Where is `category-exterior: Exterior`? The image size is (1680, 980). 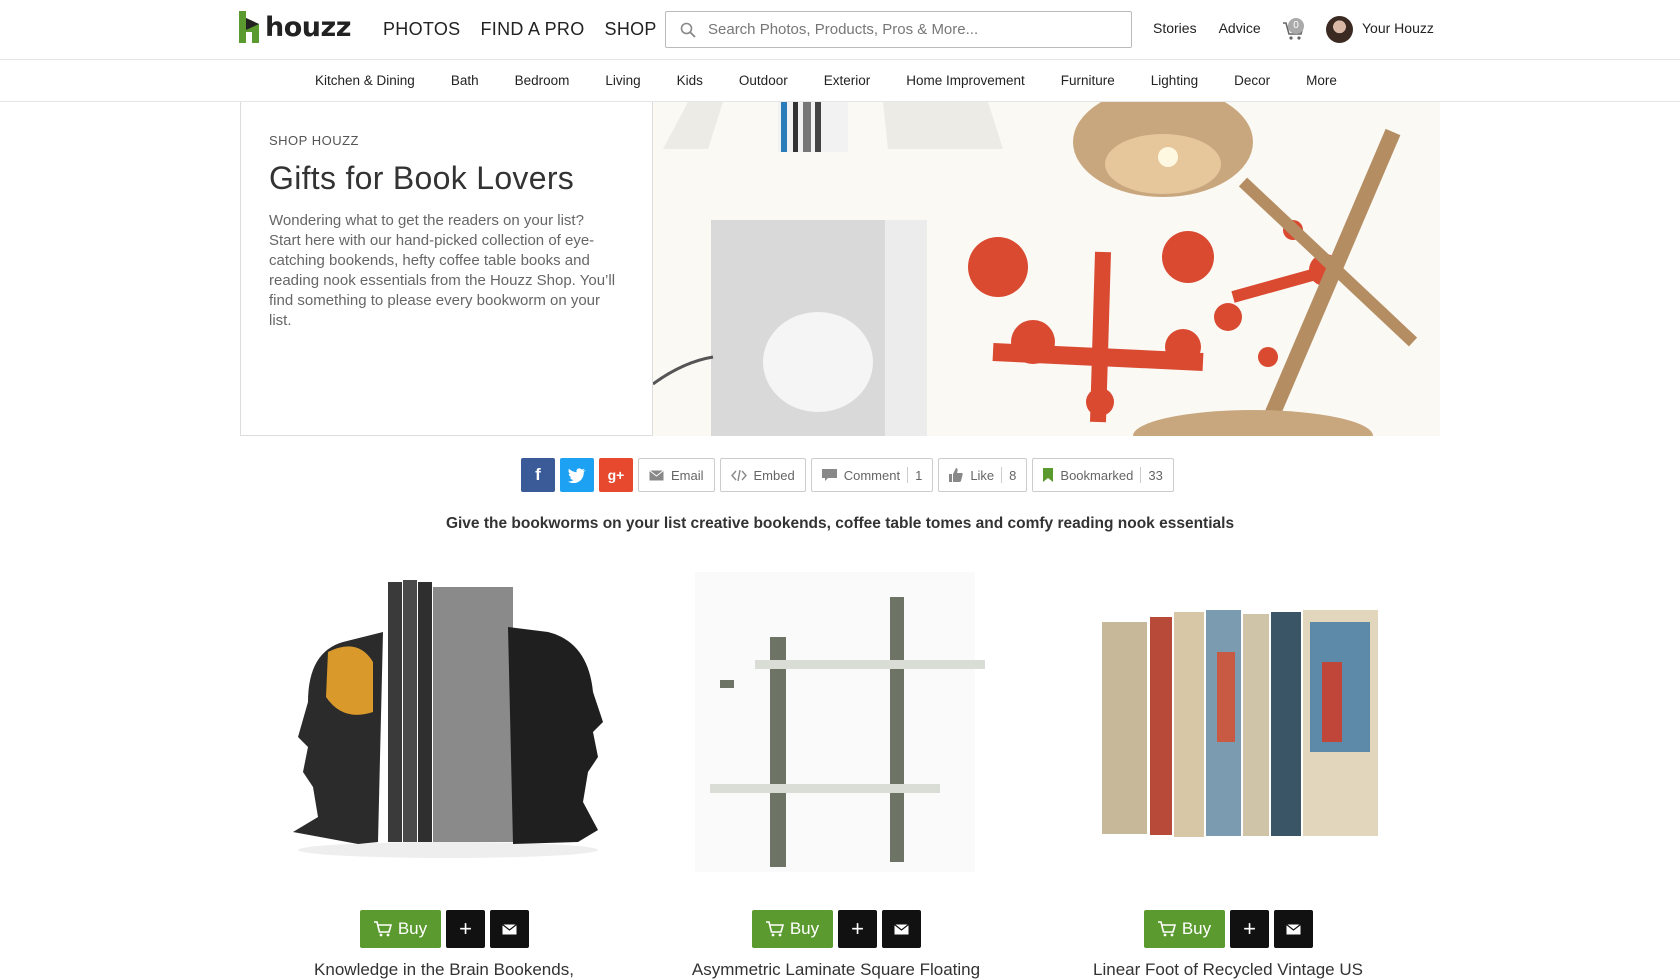
category-exterior: Exterior is located at coordinates (847, 80).